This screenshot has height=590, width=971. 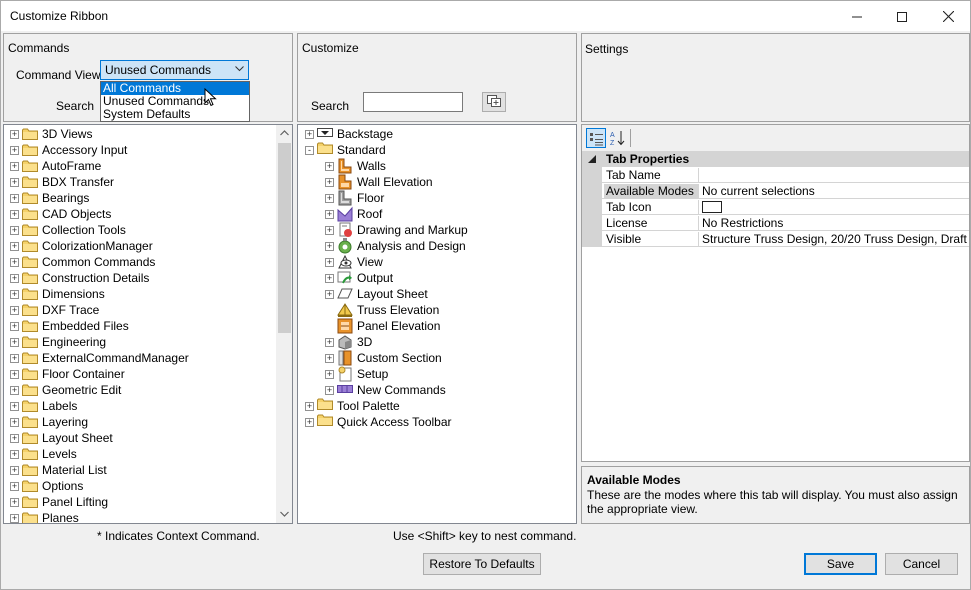 What do you see at coordinates (833, 191) in the screenshot?
I see `property-value: No current selections` at bounding box center [833, 191].